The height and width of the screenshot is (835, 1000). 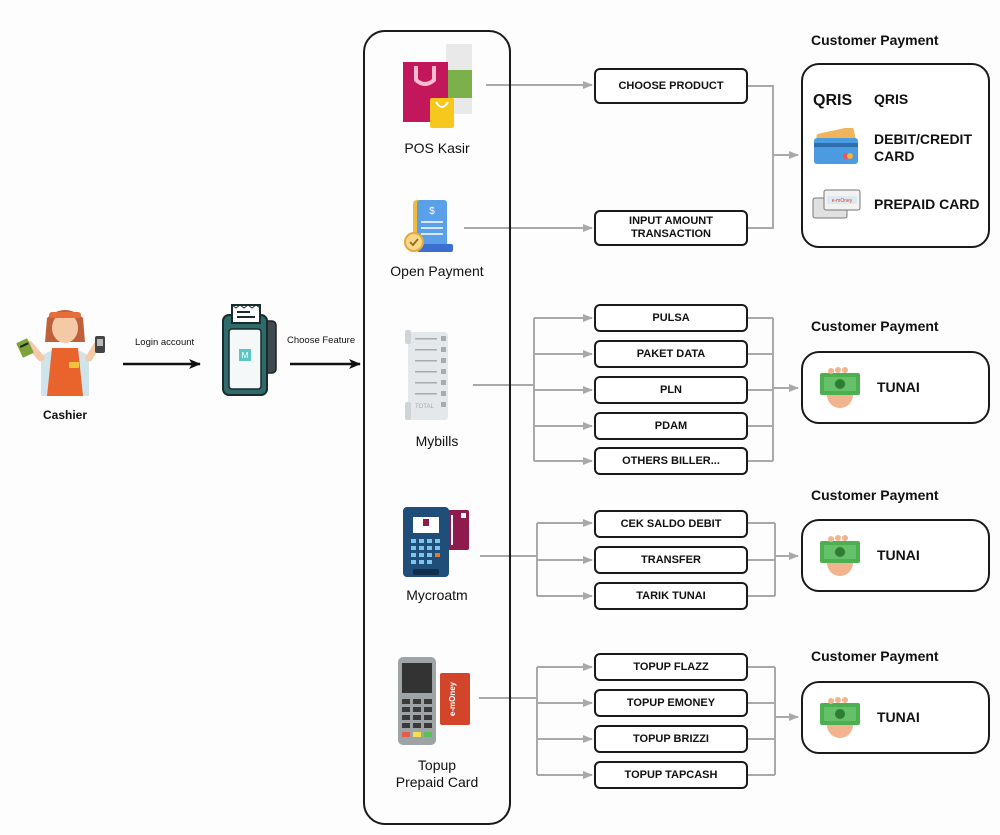 I want to click on step-topup-brizzi: TOPUP BRIZZI, so click(x=671, y=739).